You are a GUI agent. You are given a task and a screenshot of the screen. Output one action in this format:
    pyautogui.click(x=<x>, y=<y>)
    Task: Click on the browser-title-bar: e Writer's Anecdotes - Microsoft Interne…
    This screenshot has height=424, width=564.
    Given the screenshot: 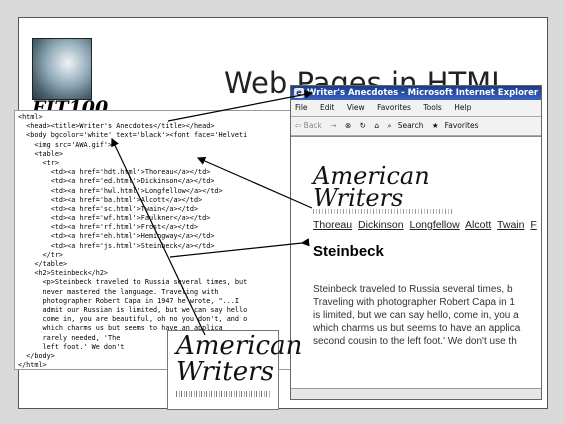 What is the action you would take?
    pyautogui.click(x=416, y=93)
    